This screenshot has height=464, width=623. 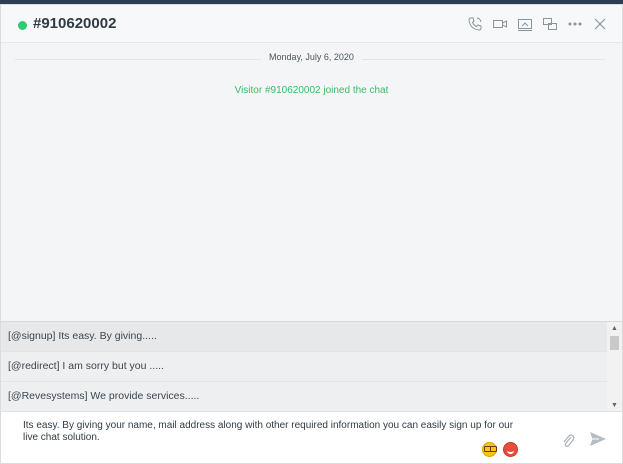 I want to click on scroll-thumb, so click(x=614, y=343).